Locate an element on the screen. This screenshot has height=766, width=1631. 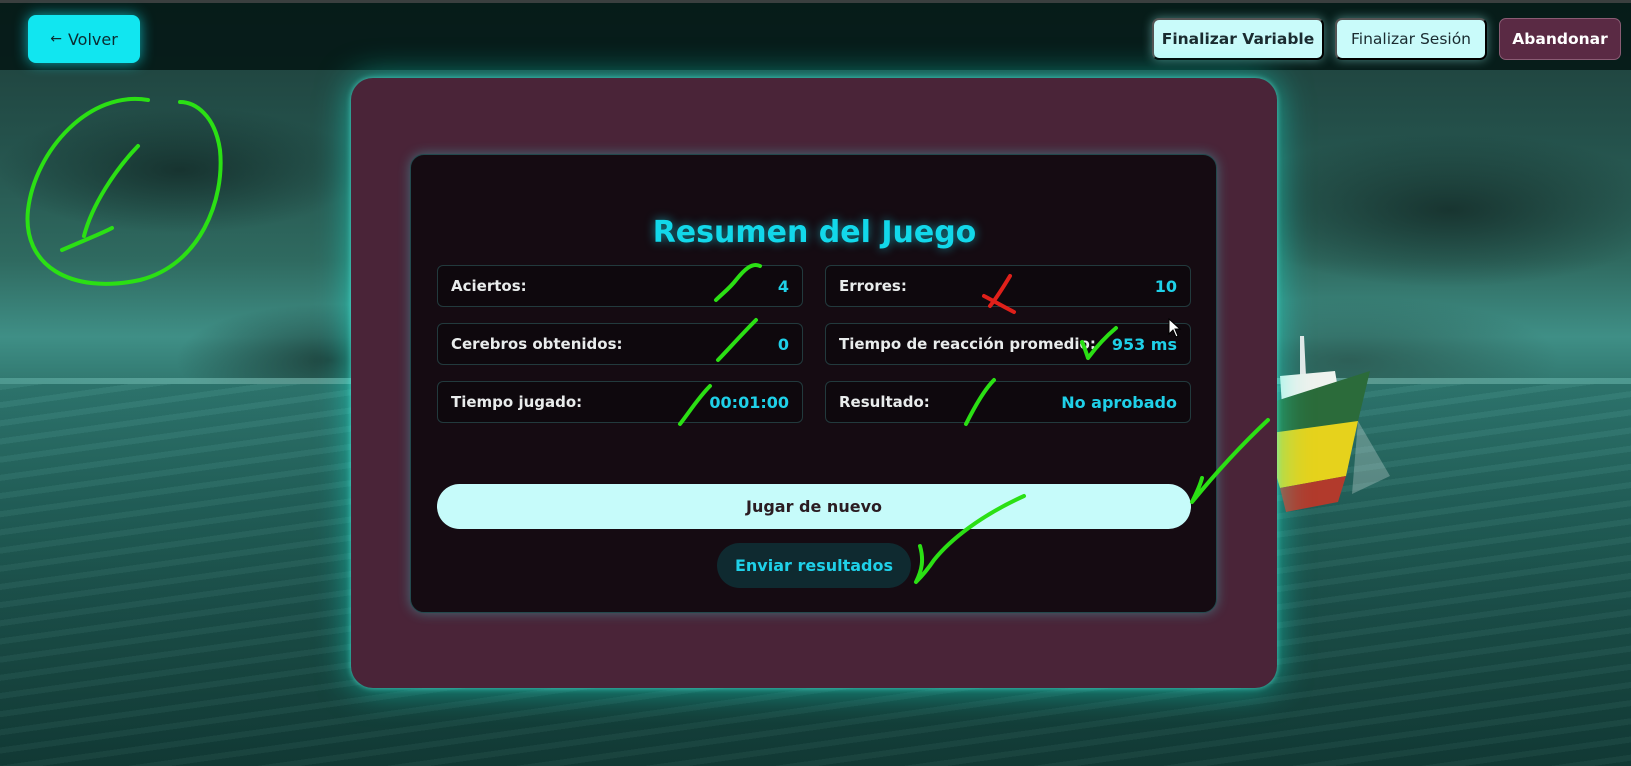
stat-value: 0 is located at coordinates (783, 344).